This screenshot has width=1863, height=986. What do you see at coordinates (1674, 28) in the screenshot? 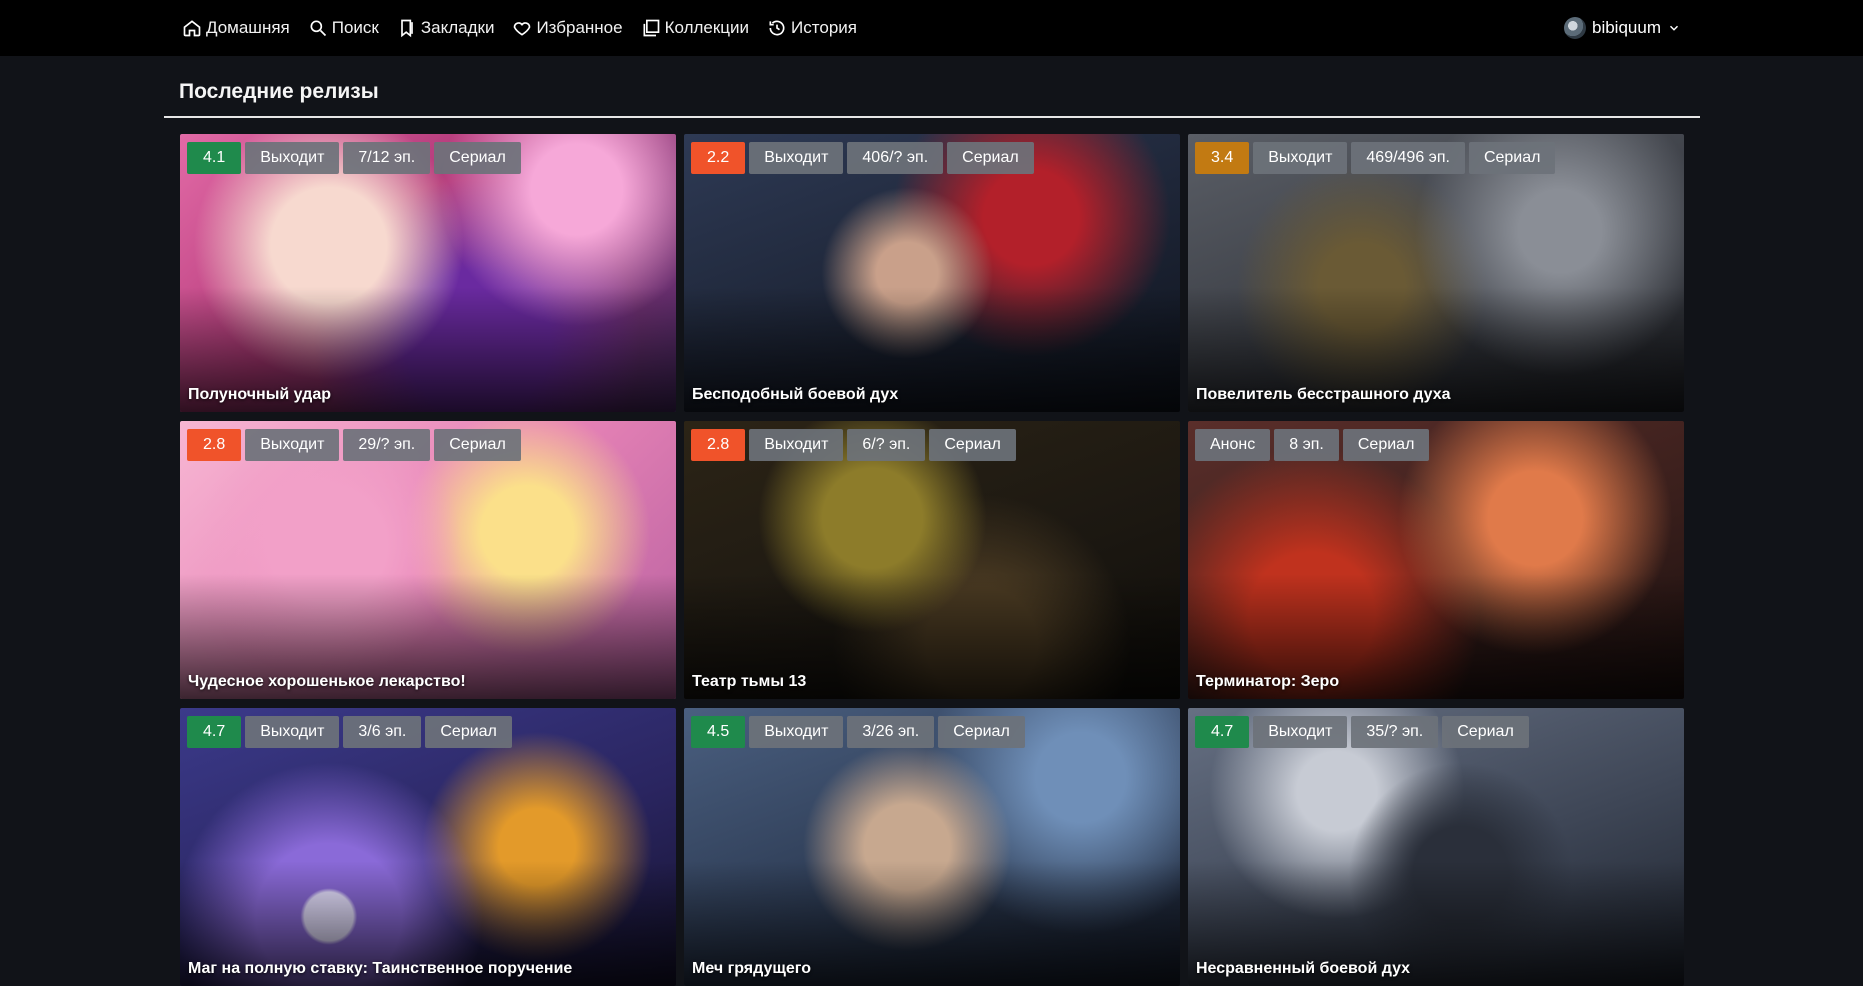
I see `chevron-down-icon` at bounding box center [1674, 28].